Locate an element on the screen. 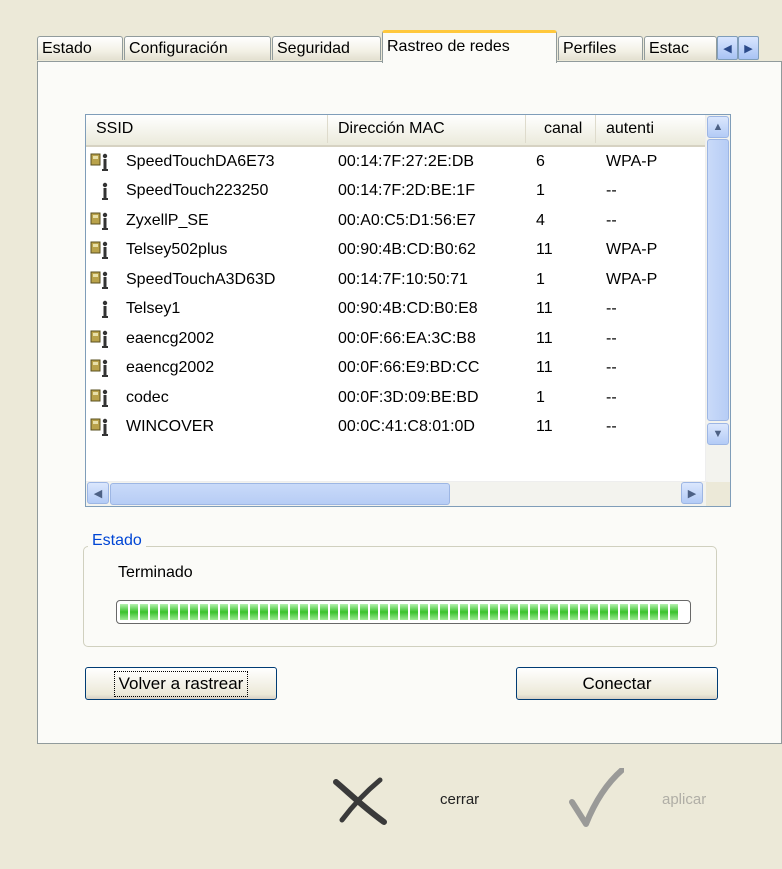  ssid-cell: SpeedTouchDA6E73 is located at coordinates (207, 162).